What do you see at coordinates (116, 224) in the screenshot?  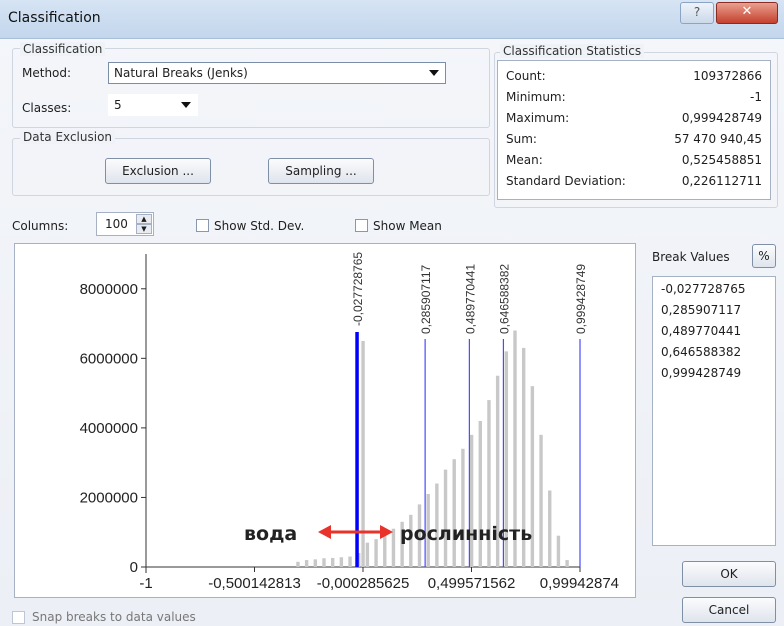 I see `columns-value: 100` at bounding box center [116, 224].